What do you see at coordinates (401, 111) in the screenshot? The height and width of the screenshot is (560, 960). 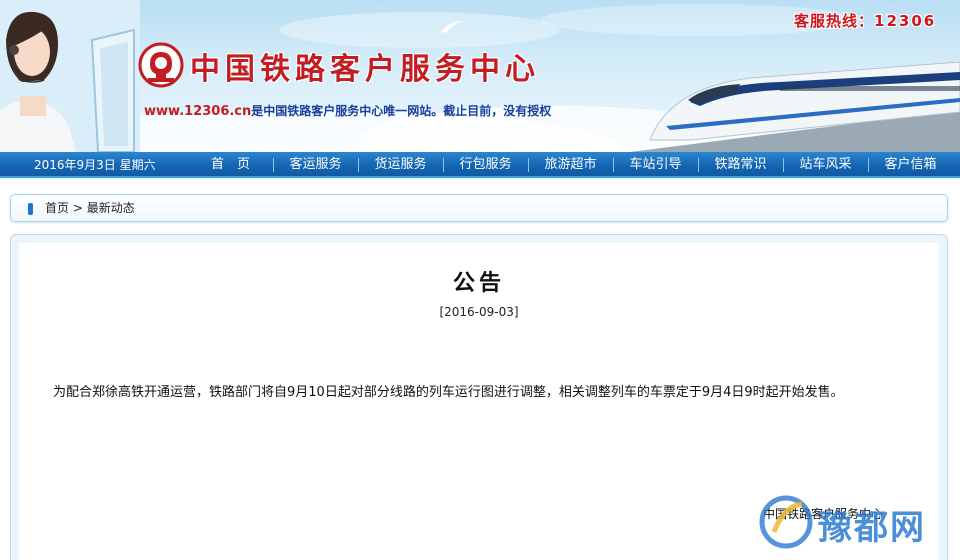 I see `site-notice-text: 是中国铁路客户服务中心唯一网站。截止目前，没有授权` at bounding box center [401, 111].